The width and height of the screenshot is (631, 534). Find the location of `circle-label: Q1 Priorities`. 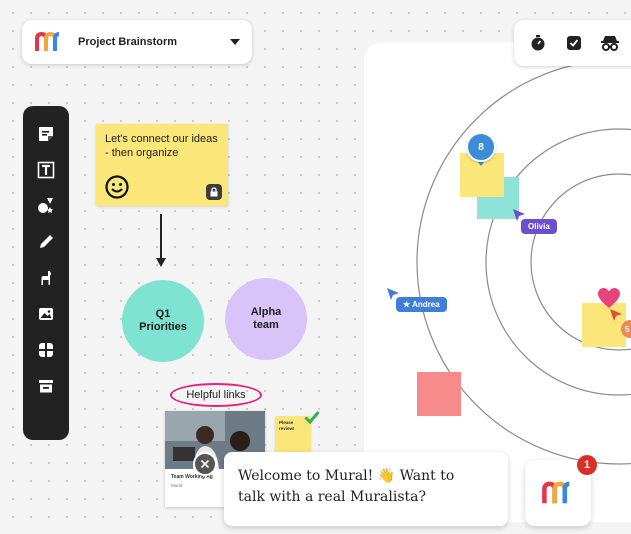

circle-label: Q1 Priorities is located at coordinates (163, 320).